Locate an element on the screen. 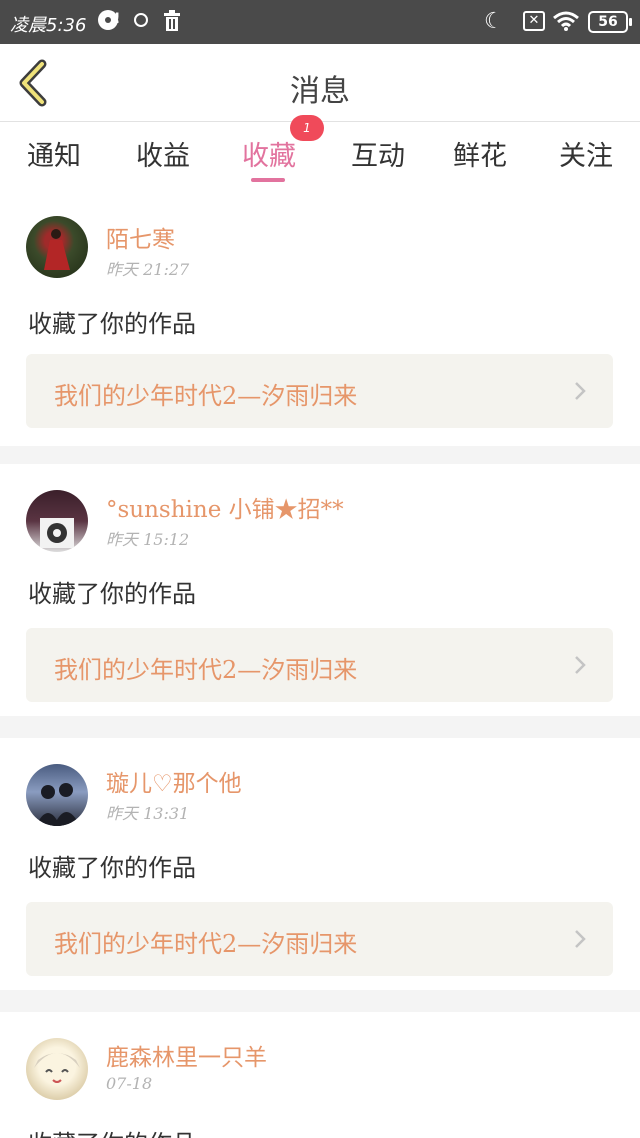  tab-earnings: 收益 is located at coordinates (163, 159).